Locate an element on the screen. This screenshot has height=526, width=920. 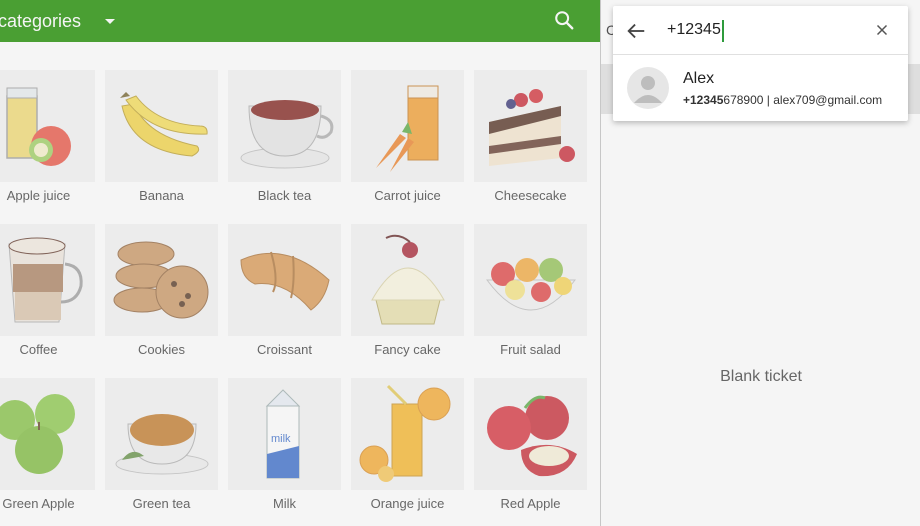
product-tile: Cookies is located at coordinates (161, 296).